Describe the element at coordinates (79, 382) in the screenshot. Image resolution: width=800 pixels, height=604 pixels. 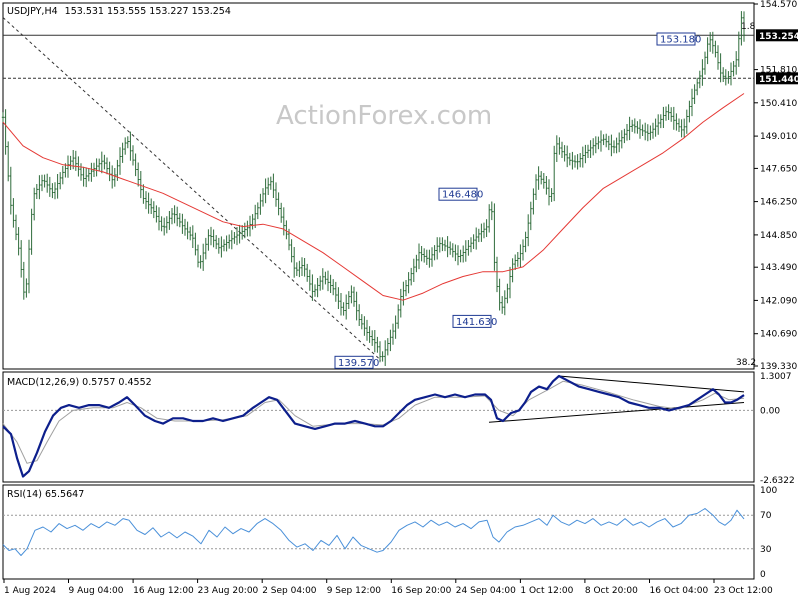
I see `macd-label: MACD(12,26,9) 0.5757 0.4552` at that location.